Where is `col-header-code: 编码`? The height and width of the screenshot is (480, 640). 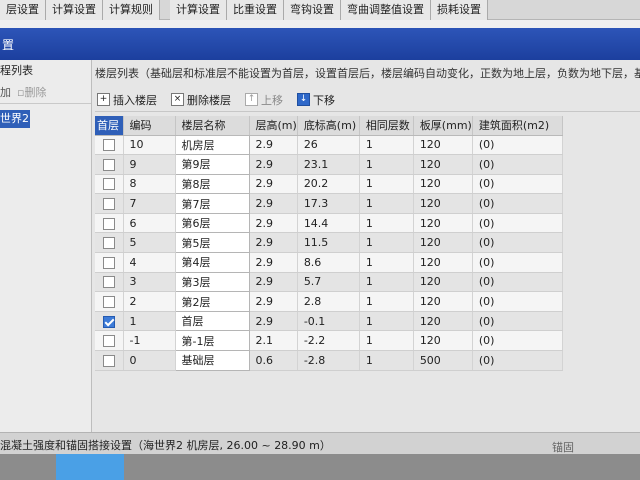 col-header-code: 编码 is located at coordinates (149, 126).